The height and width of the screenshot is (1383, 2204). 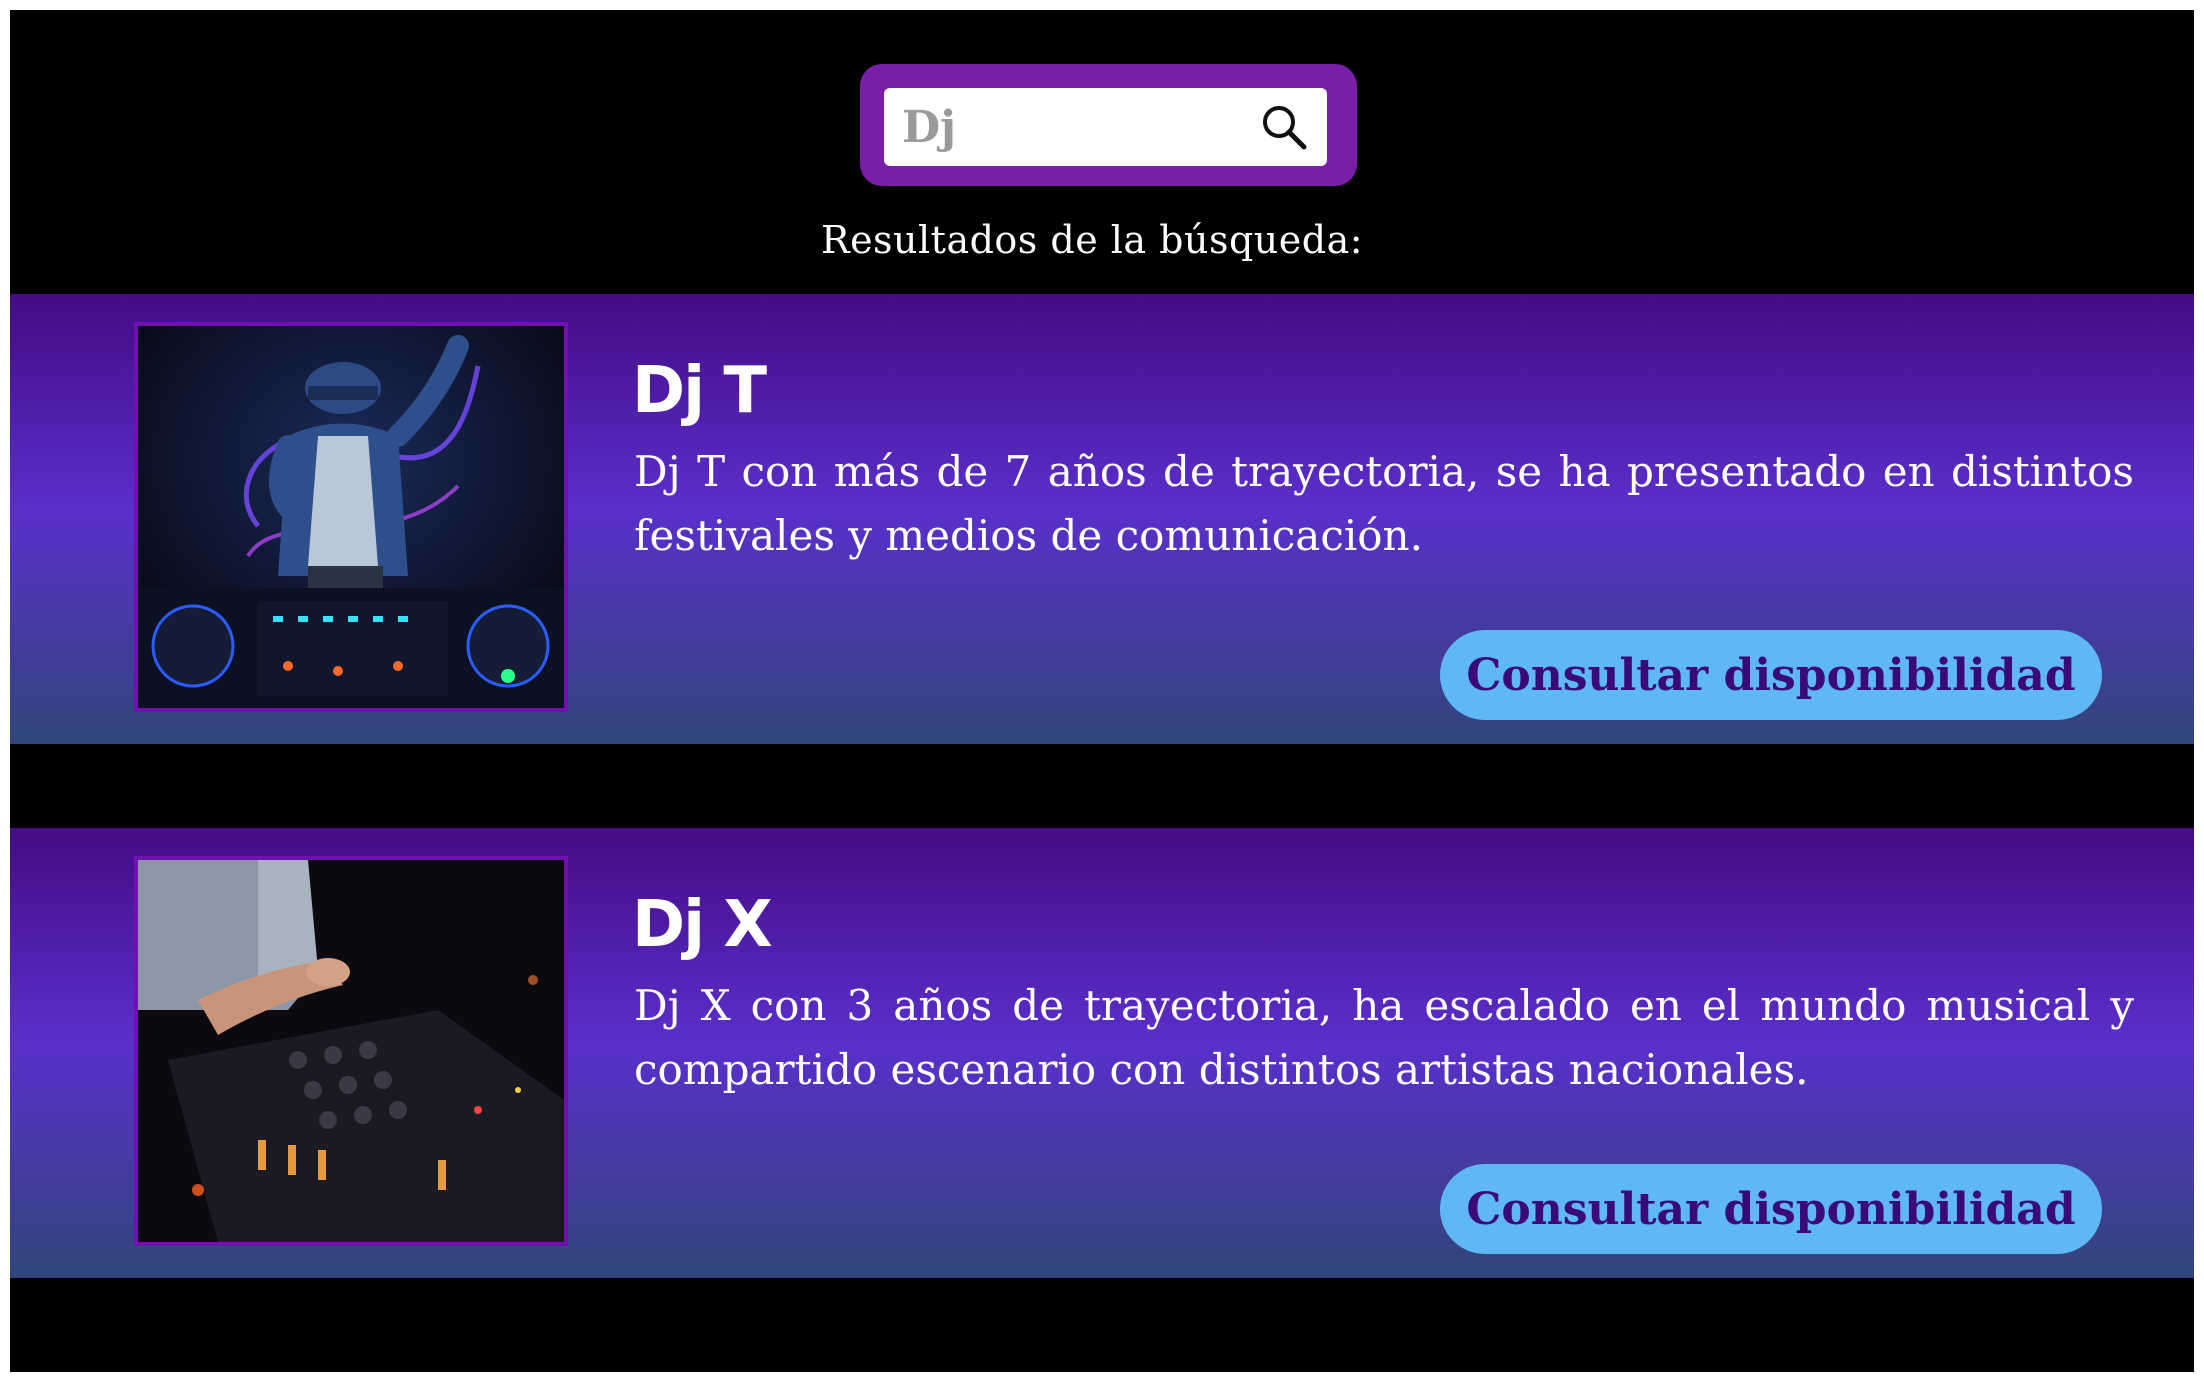 What do you see at coordinates (1284, 127) in the screenshot?
I see `search-icon` at bounding box center [1284, 127].